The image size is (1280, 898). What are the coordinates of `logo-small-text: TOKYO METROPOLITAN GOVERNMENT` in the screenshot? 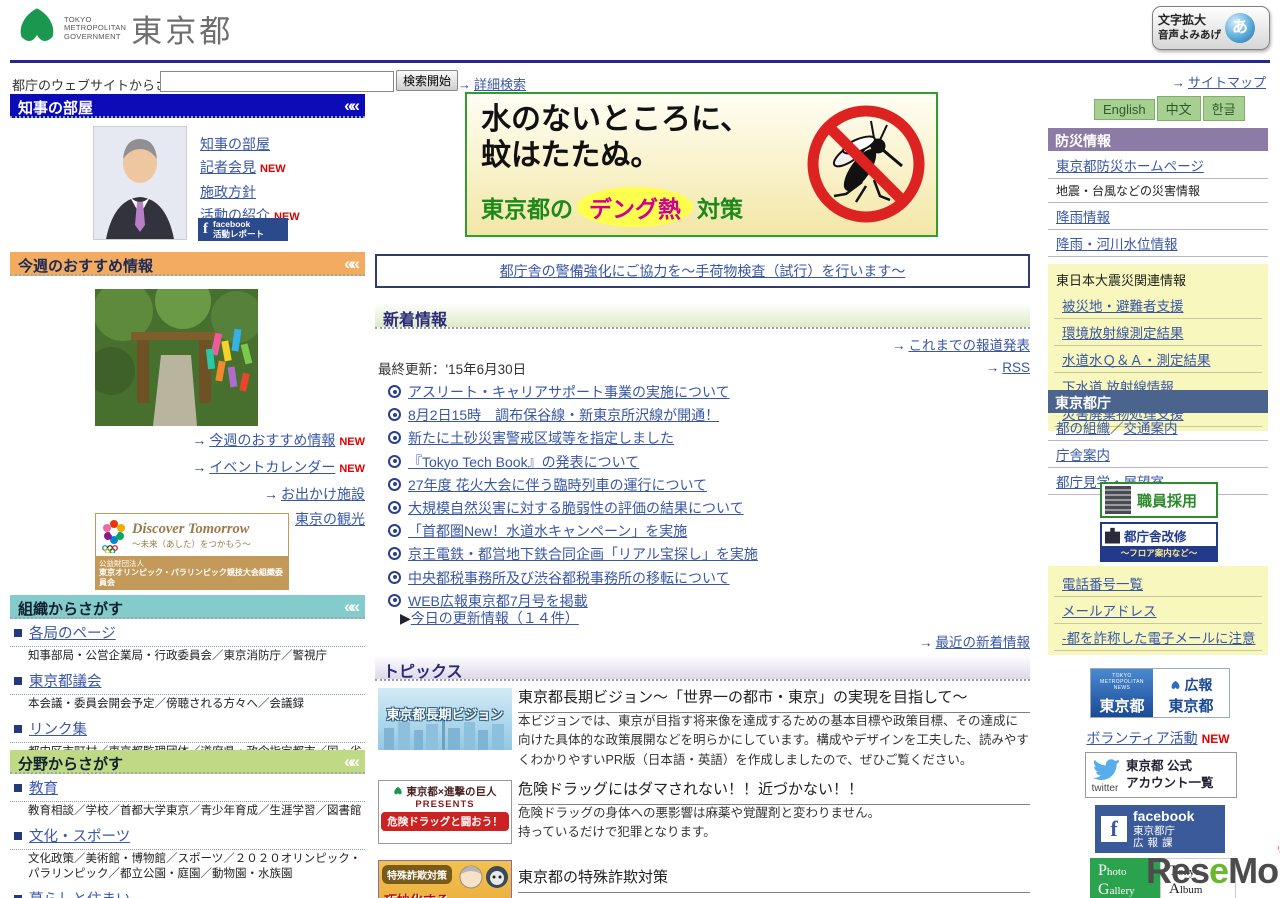 It's located at (95, 28).